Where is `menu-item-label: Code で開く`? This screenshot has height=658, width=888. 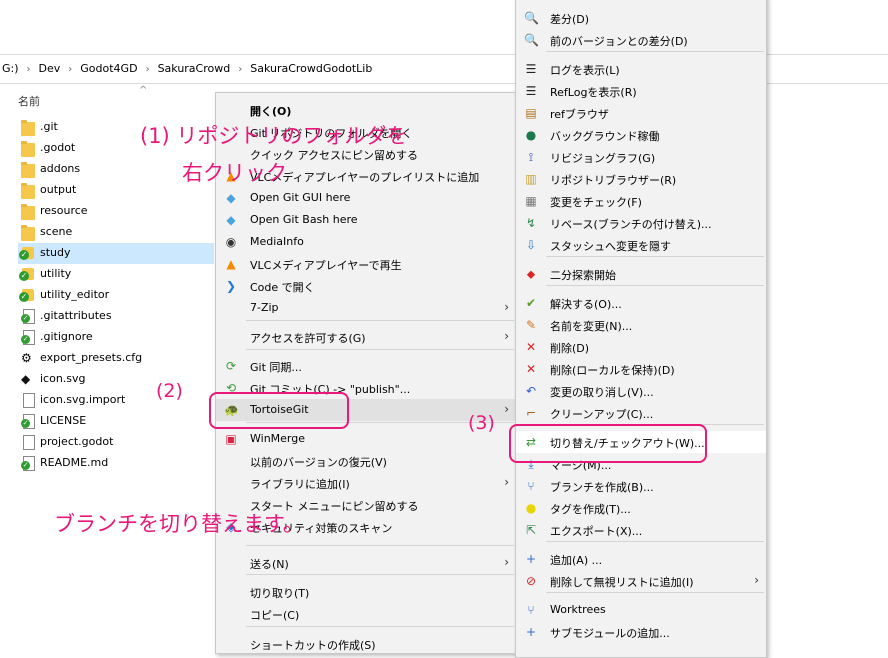
menu-item-label: Code で開く is located at coordinates (282, 287).